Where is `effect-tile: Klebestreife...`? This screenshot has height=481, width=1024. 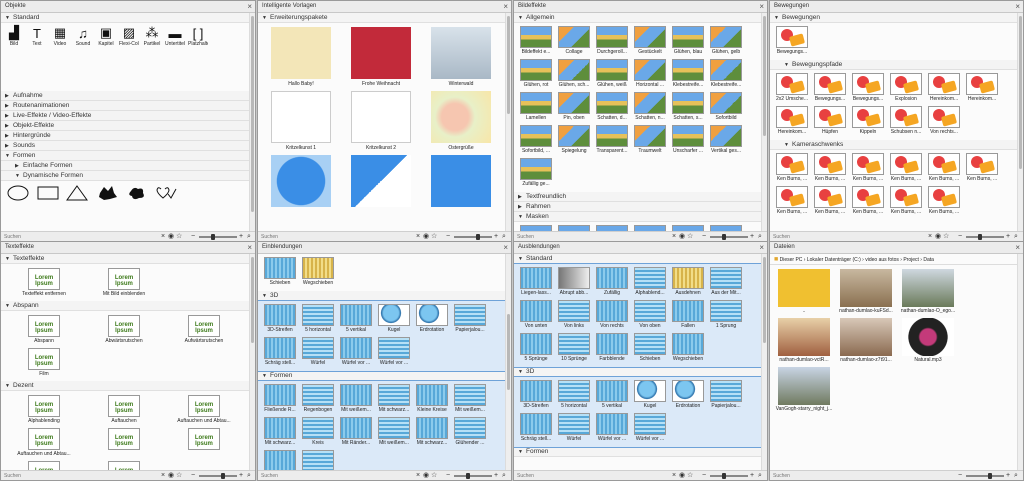
effect-tile: Klebestreife... is located at coordinates (688, 73).